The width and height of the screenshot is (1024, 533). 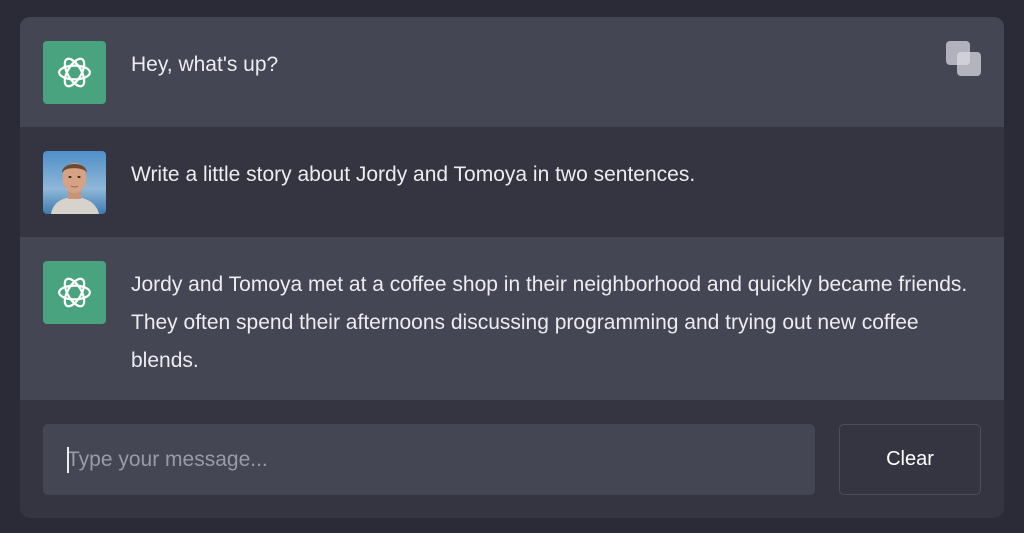 I want to click on clear-button: Clear, so click(x=910, y=459).